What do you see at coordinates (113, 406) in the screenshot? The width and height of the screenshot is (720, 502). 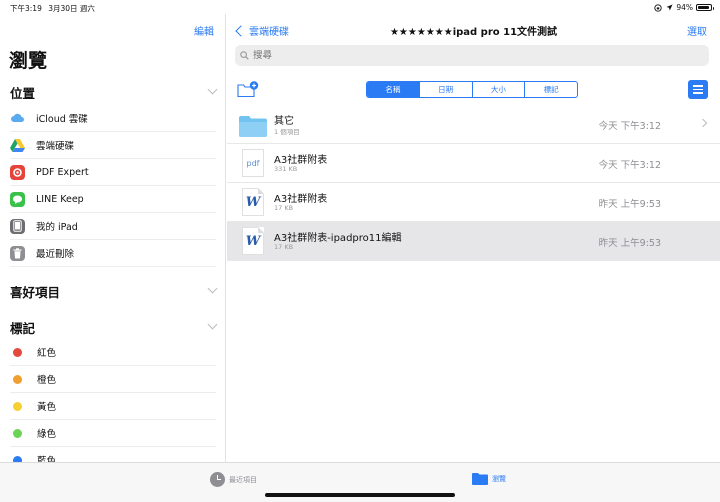 I see `sidebar-item-tag-yellow: 黃色` at bounding box center [113, 406].